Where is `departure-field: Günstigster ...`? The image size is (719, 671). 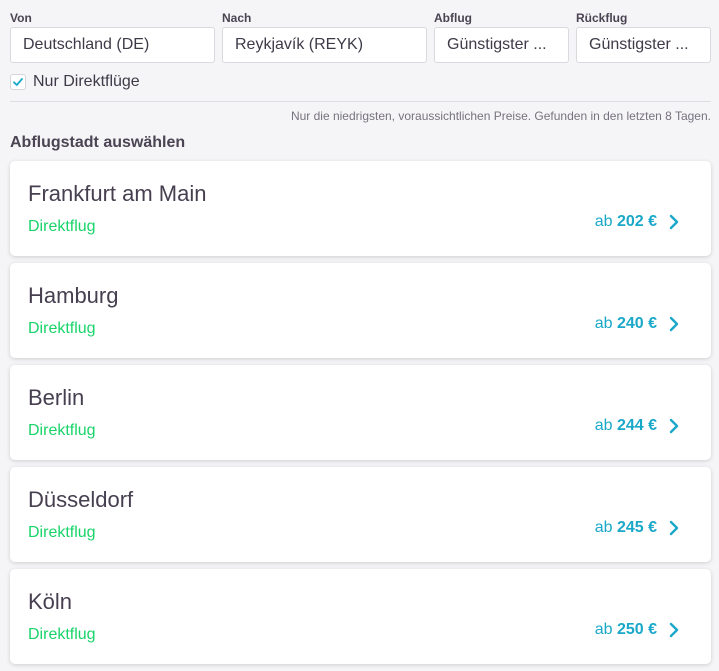 departure-field: Günstigster ... is located at coordinates (501, 45).